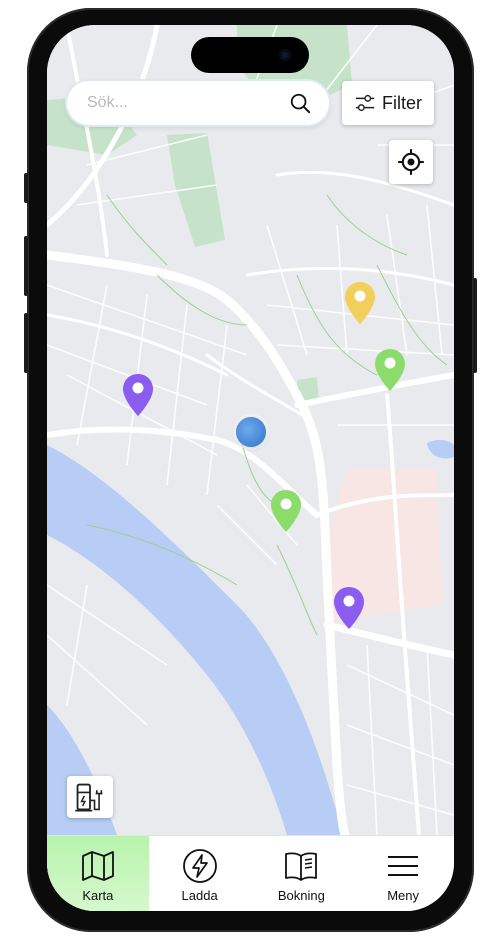  I want to click on tab-ladda: Ladda, so click(200, 873).